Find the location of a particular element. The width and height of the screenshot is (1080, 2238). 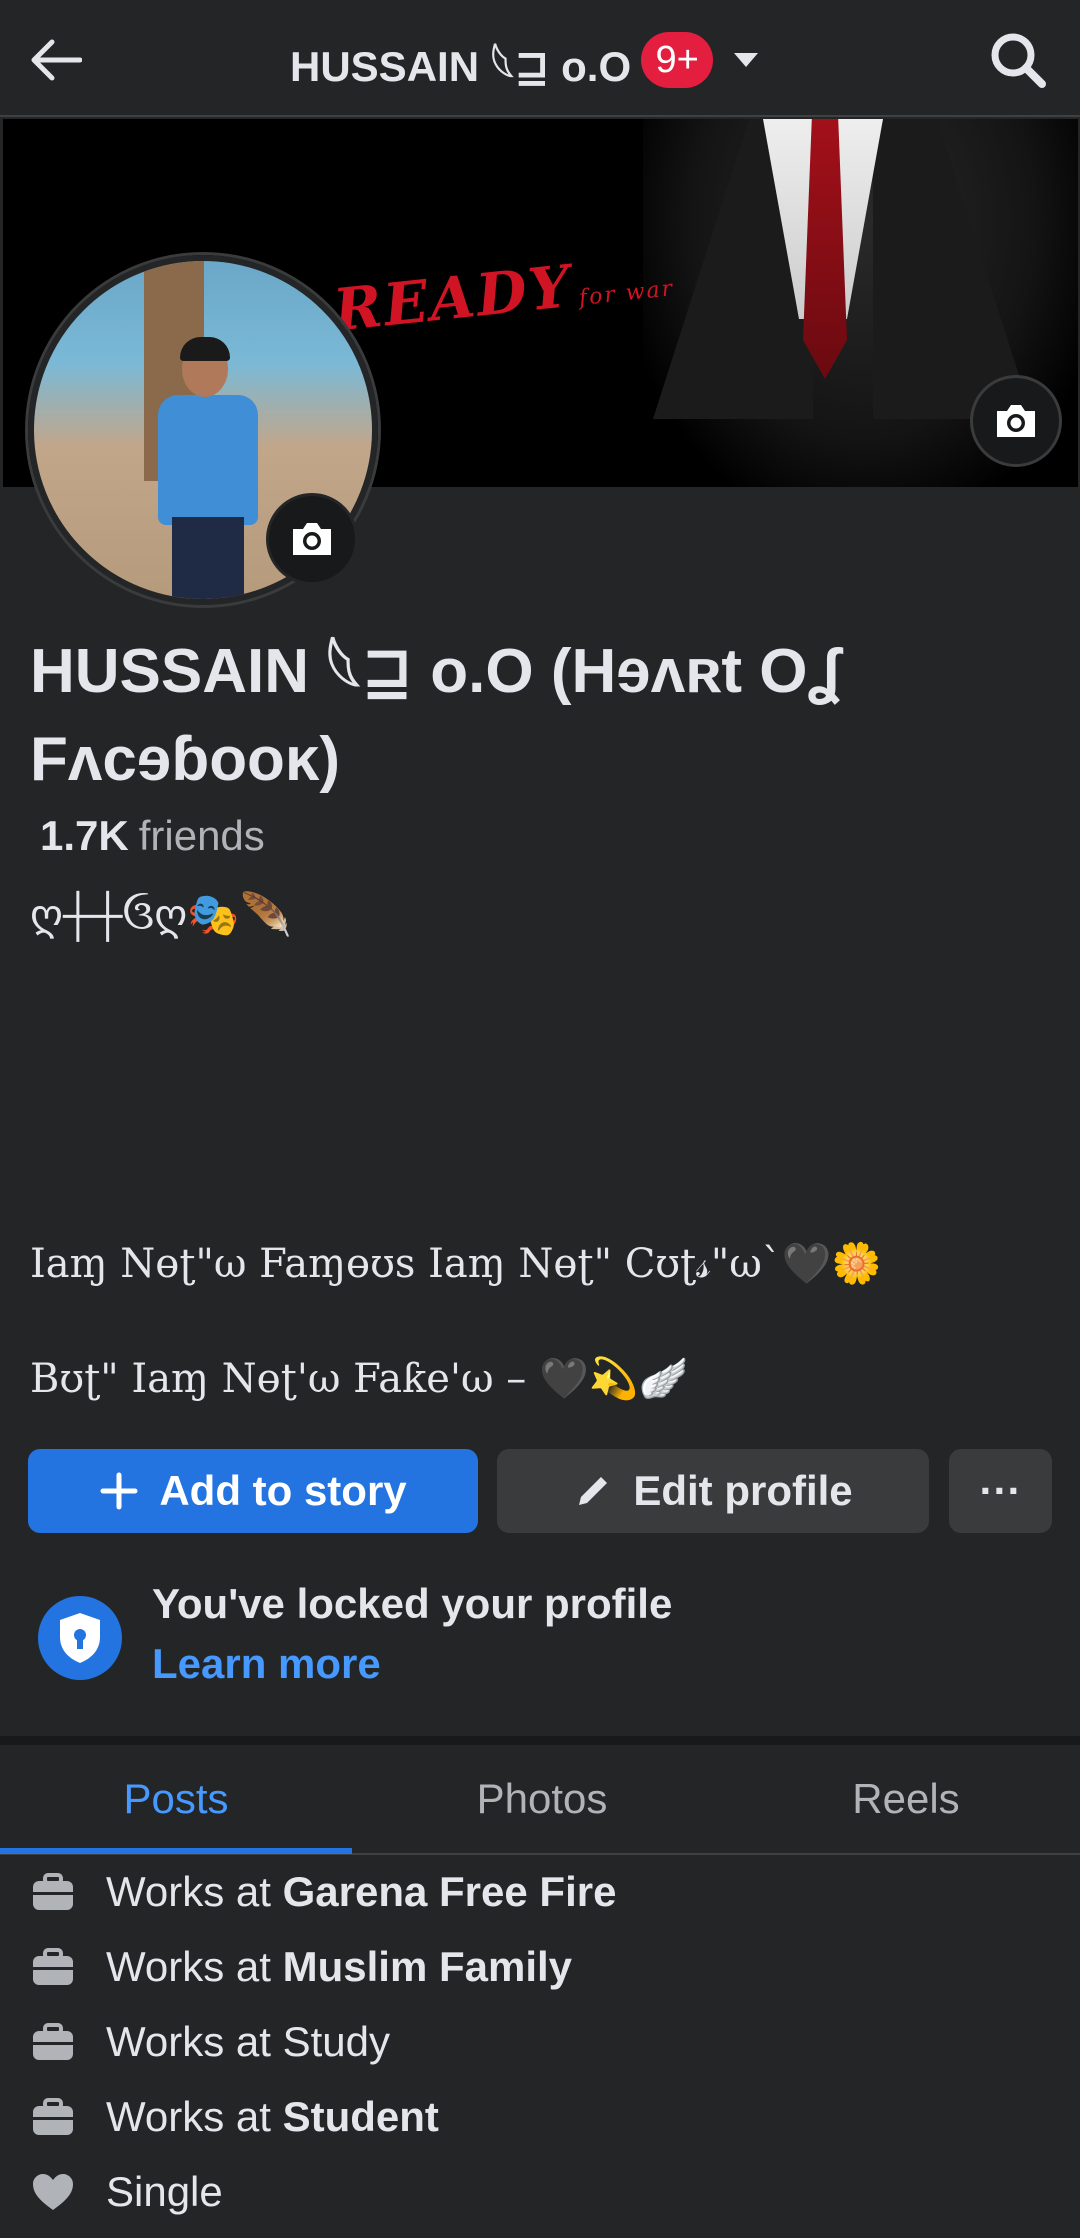

add-to-story-button: Add to story is located at coordinates (253, 1491).